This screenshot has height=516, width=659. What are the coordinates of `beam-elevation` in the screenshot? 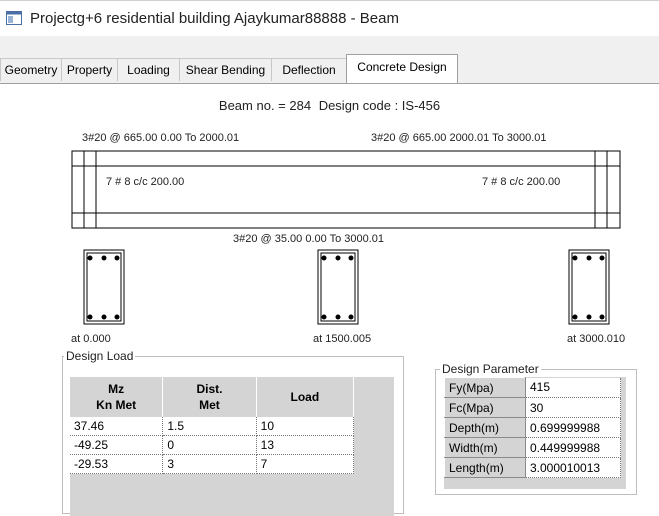 It's located at (346, 189).